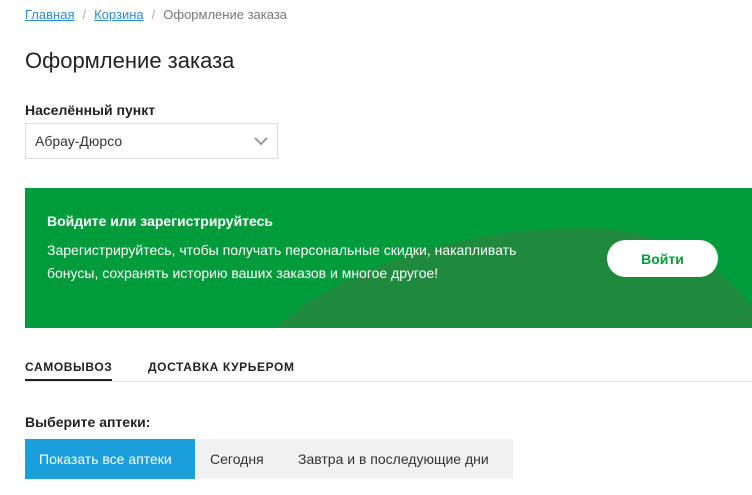  Describe the element at coordinates (261, 141) in the screenshot. I see `chevron-down-icon` at that location.